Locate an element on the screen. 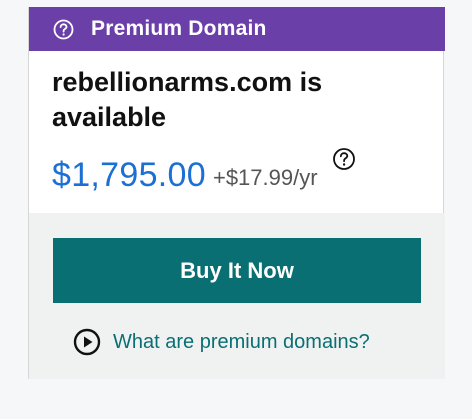 Image resolution: width=472 pixels, height=419 pixels. price-row: $1,795.00 +$17.99/yr is located at coordinates (185, 171).